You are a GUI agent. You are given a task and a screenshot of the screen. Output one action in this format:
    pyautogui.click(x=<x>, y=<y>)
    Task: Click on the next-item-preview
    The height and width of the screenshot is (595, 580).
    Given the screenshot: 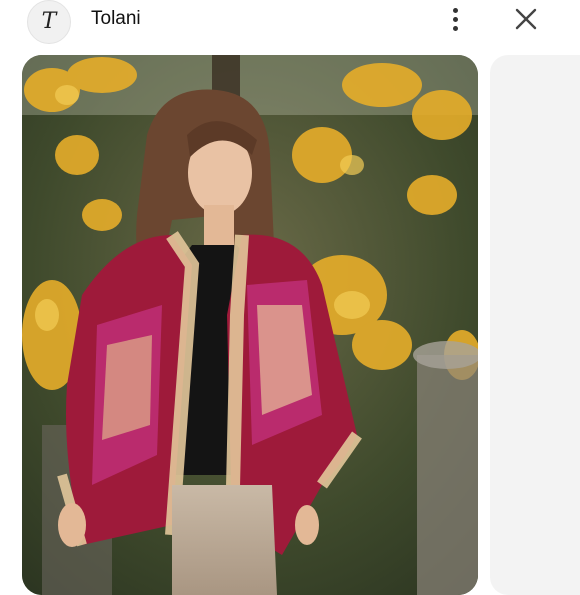 What is the action you would take?
    pyautogui.click(x=535, y=325)
    